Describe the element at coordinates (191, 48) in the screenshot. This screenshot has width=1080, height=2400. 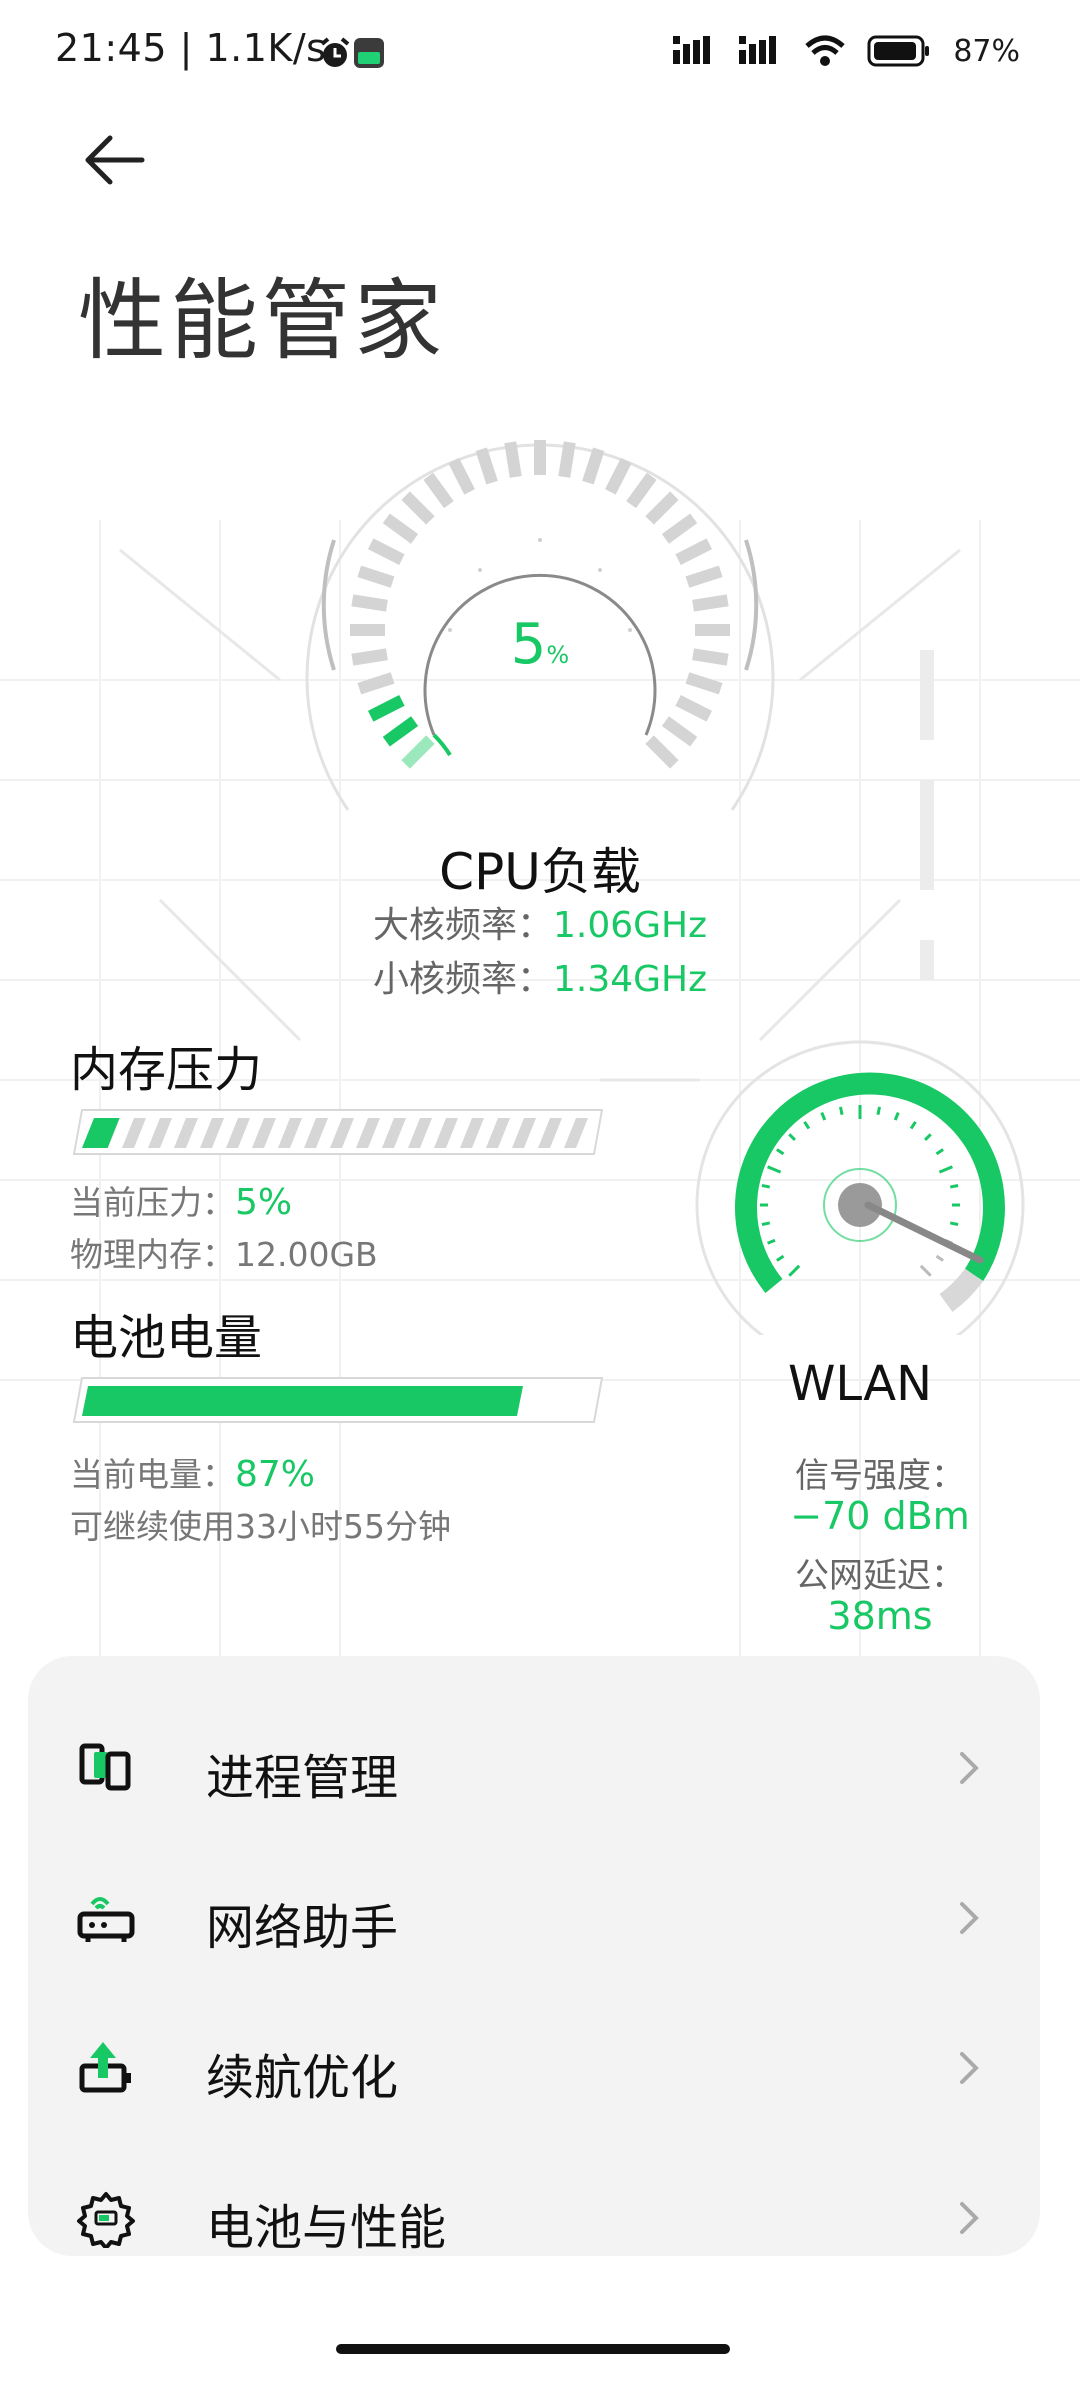
I see `status-time-network-speed: 21:45 | 1.1K/s` at that location.